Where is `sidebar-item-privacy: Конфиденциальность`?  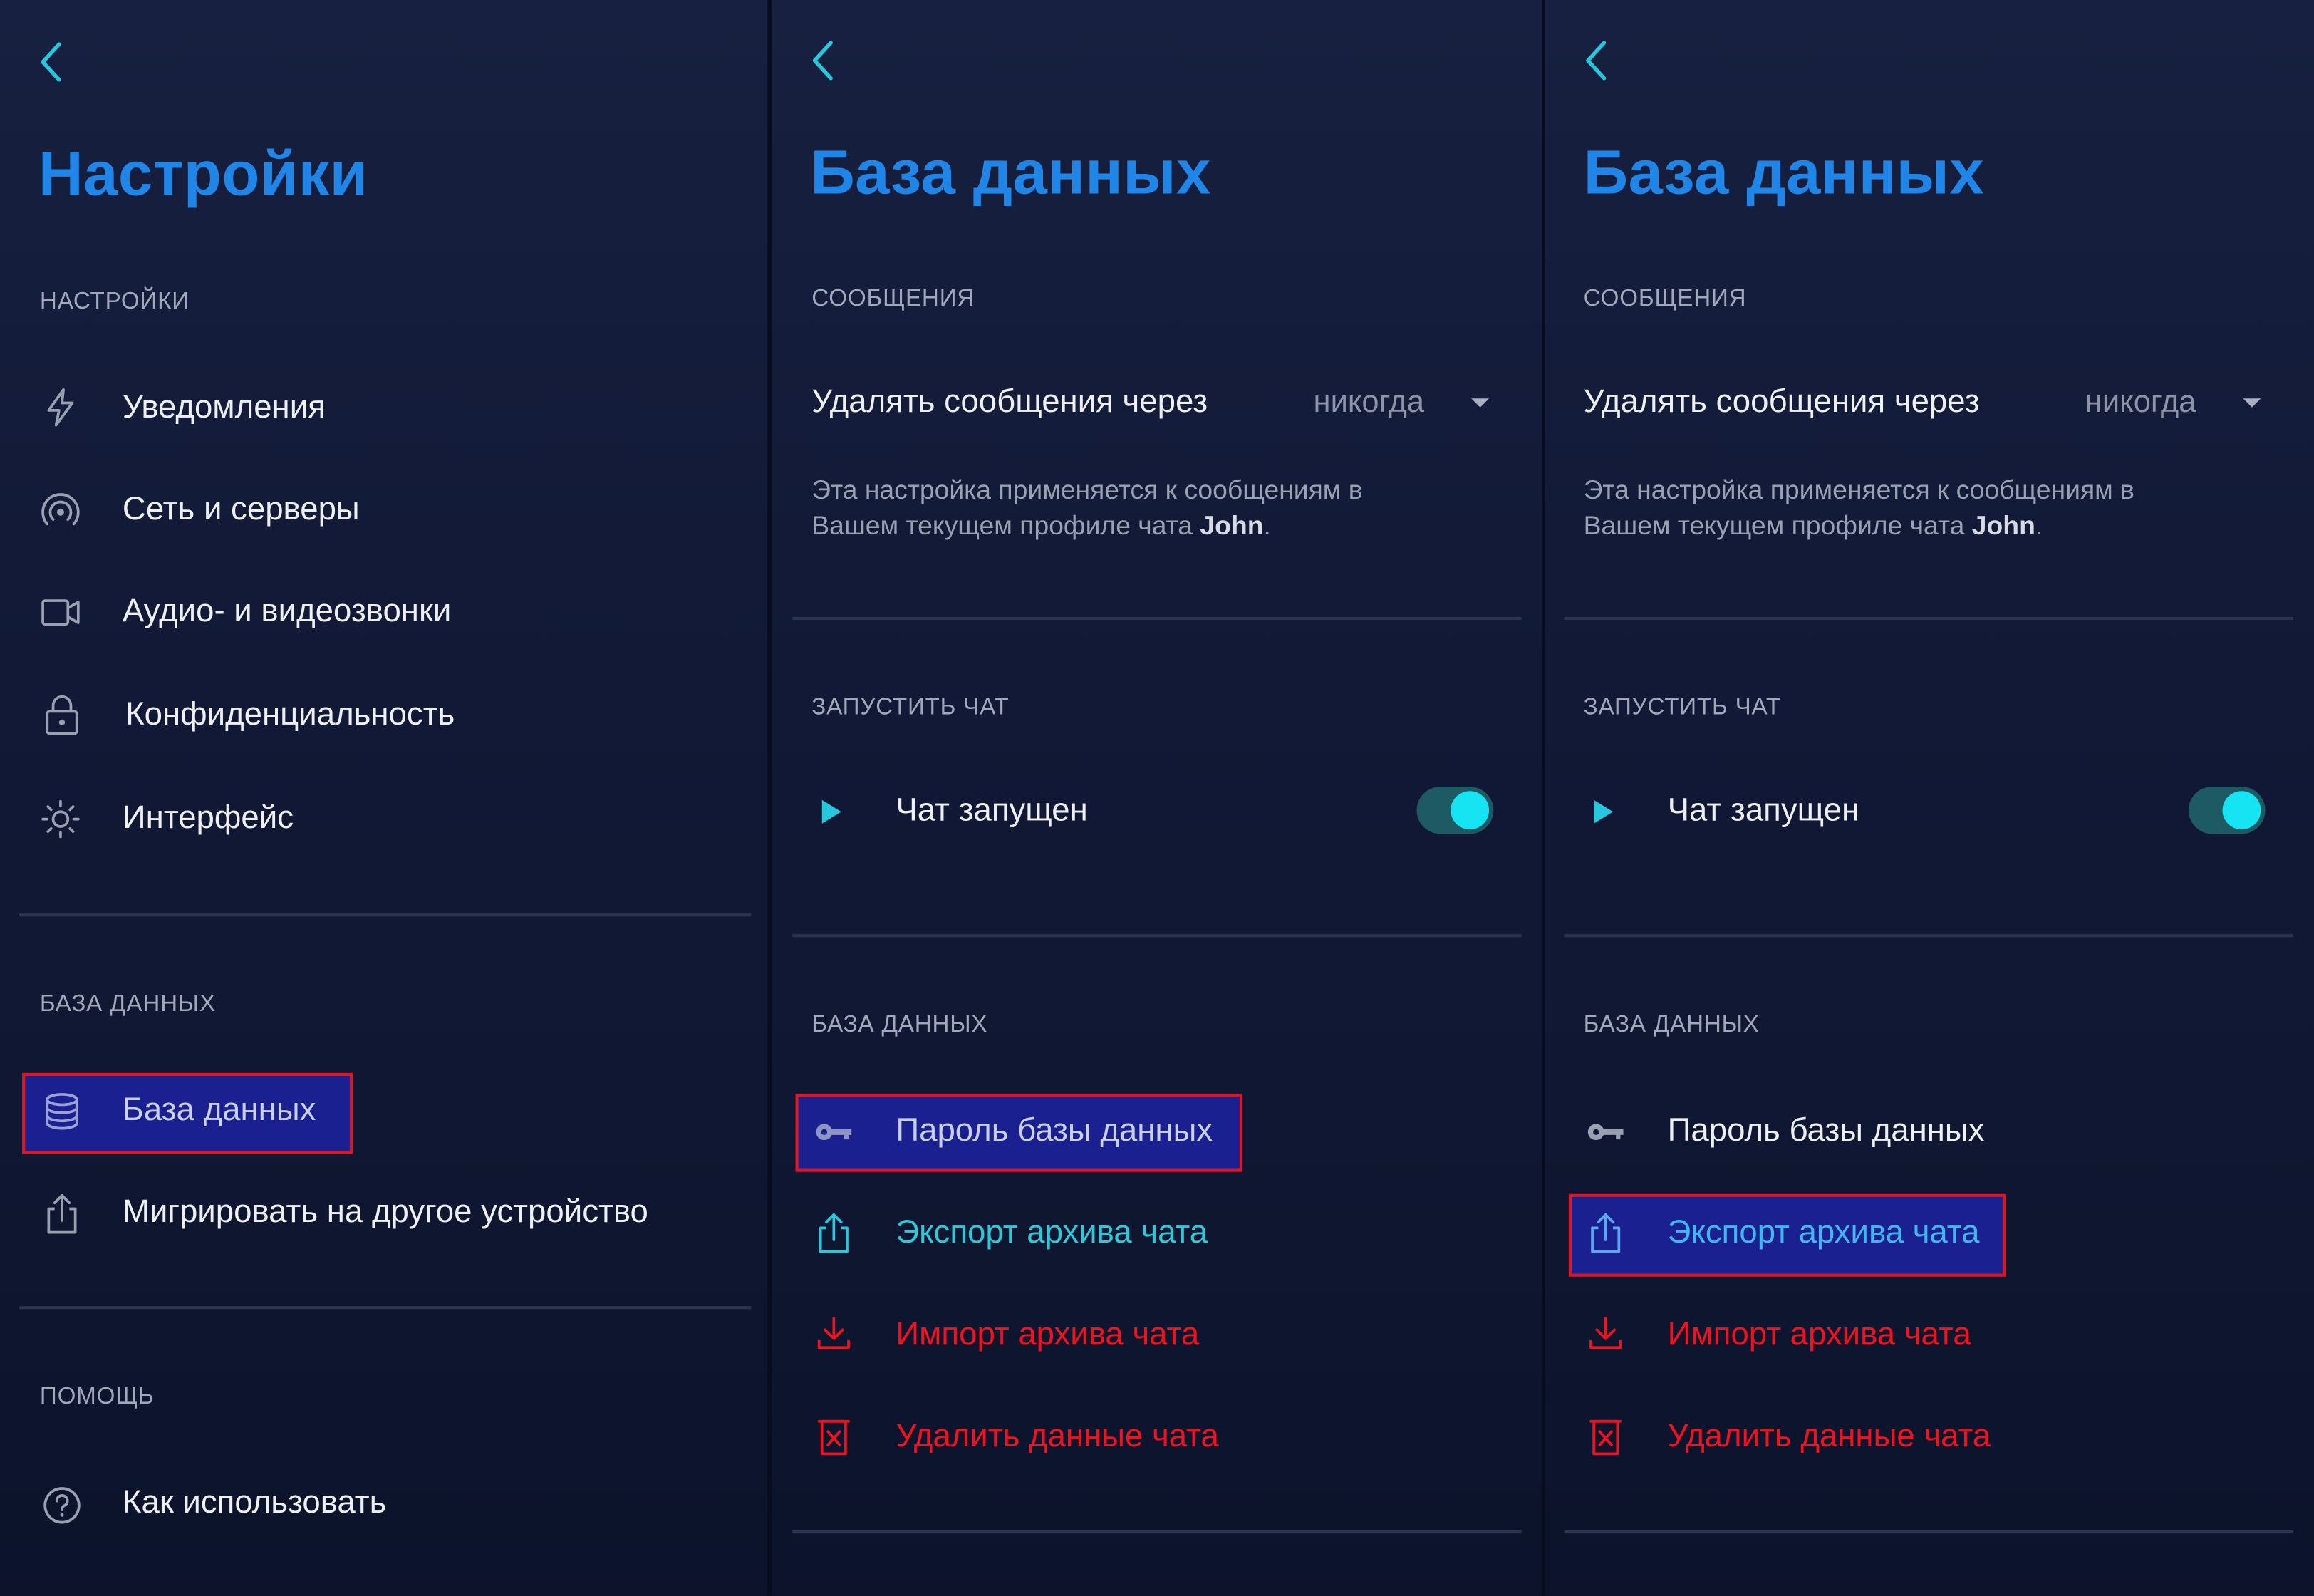 sidebar-item-privacy: Конфиденциальность is located at coordinates (290, 714).